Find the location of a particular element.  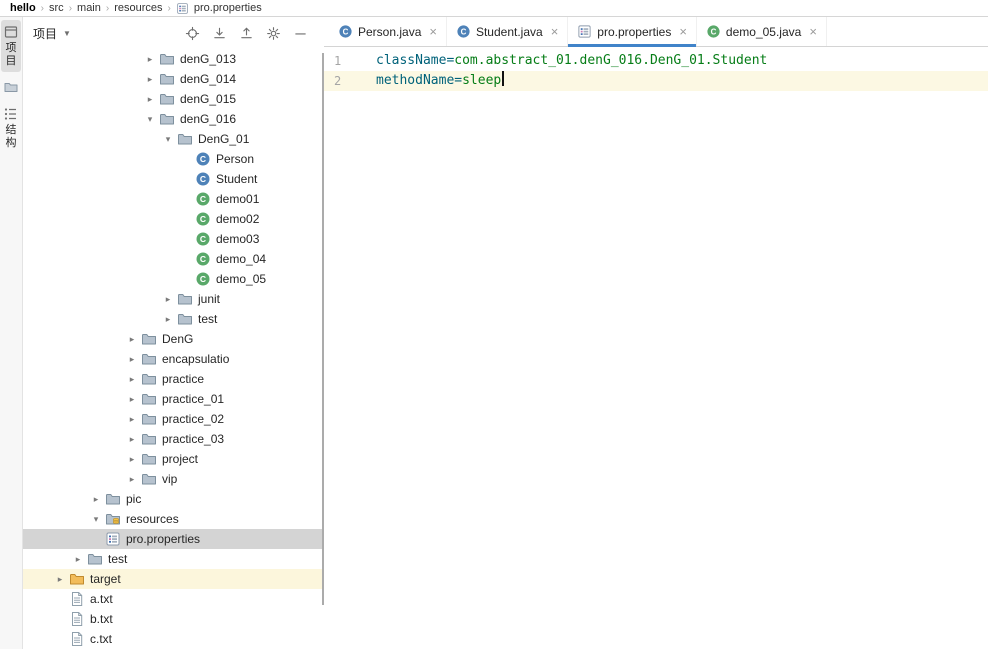

tree-item-c.txt: c.txt is located at coordinates (173, 639).